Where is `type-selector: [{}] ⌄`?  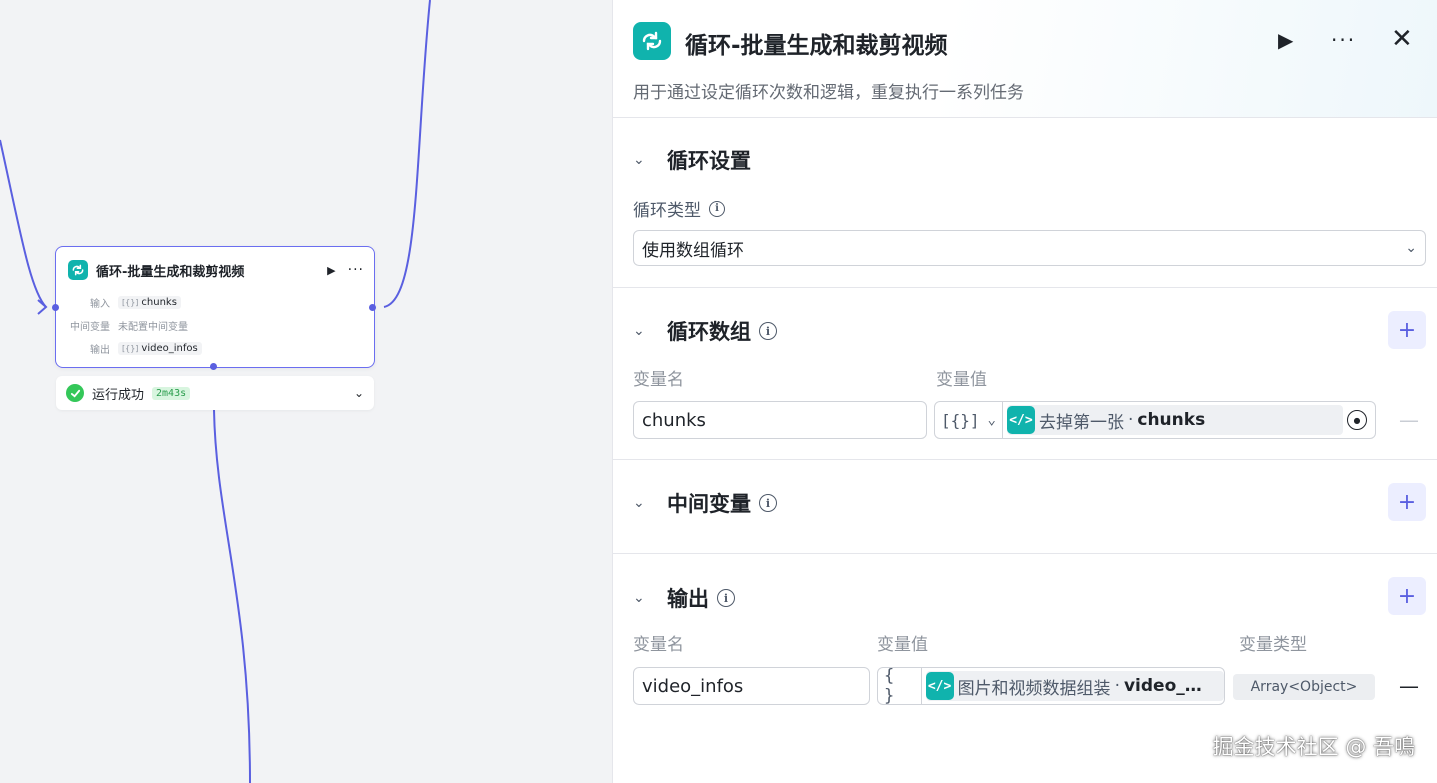 type-selector: [{}] ⌄ is located at coordinates (969, 420).